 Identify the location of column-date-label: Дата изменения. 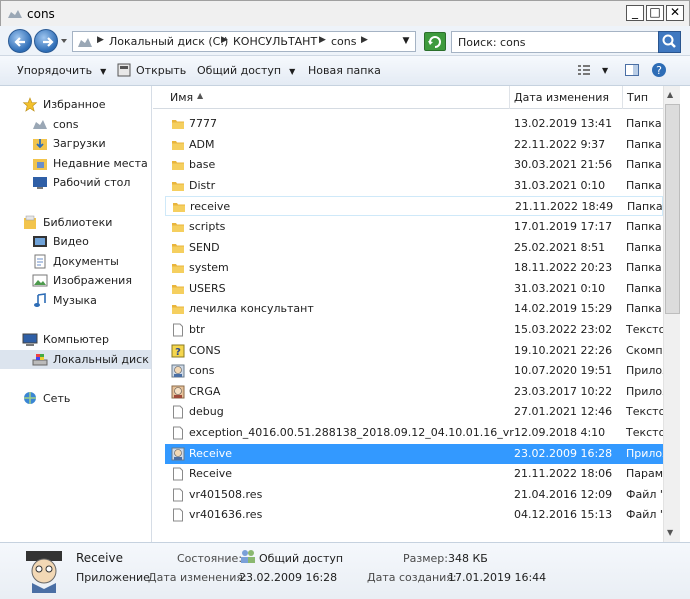
(561, 97).